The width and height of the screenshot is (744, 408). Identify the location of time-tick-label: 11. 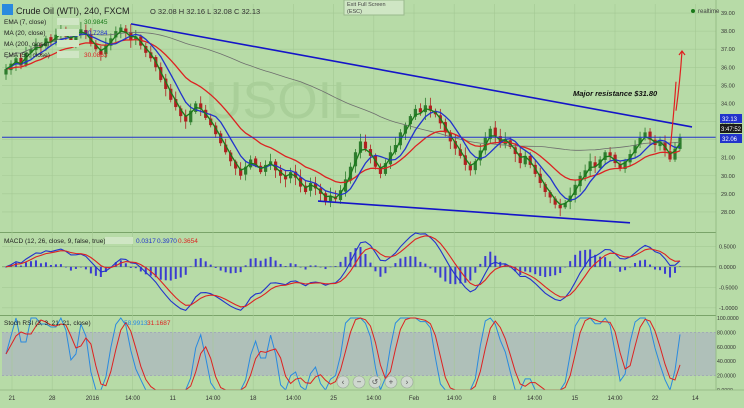
(173, 399).